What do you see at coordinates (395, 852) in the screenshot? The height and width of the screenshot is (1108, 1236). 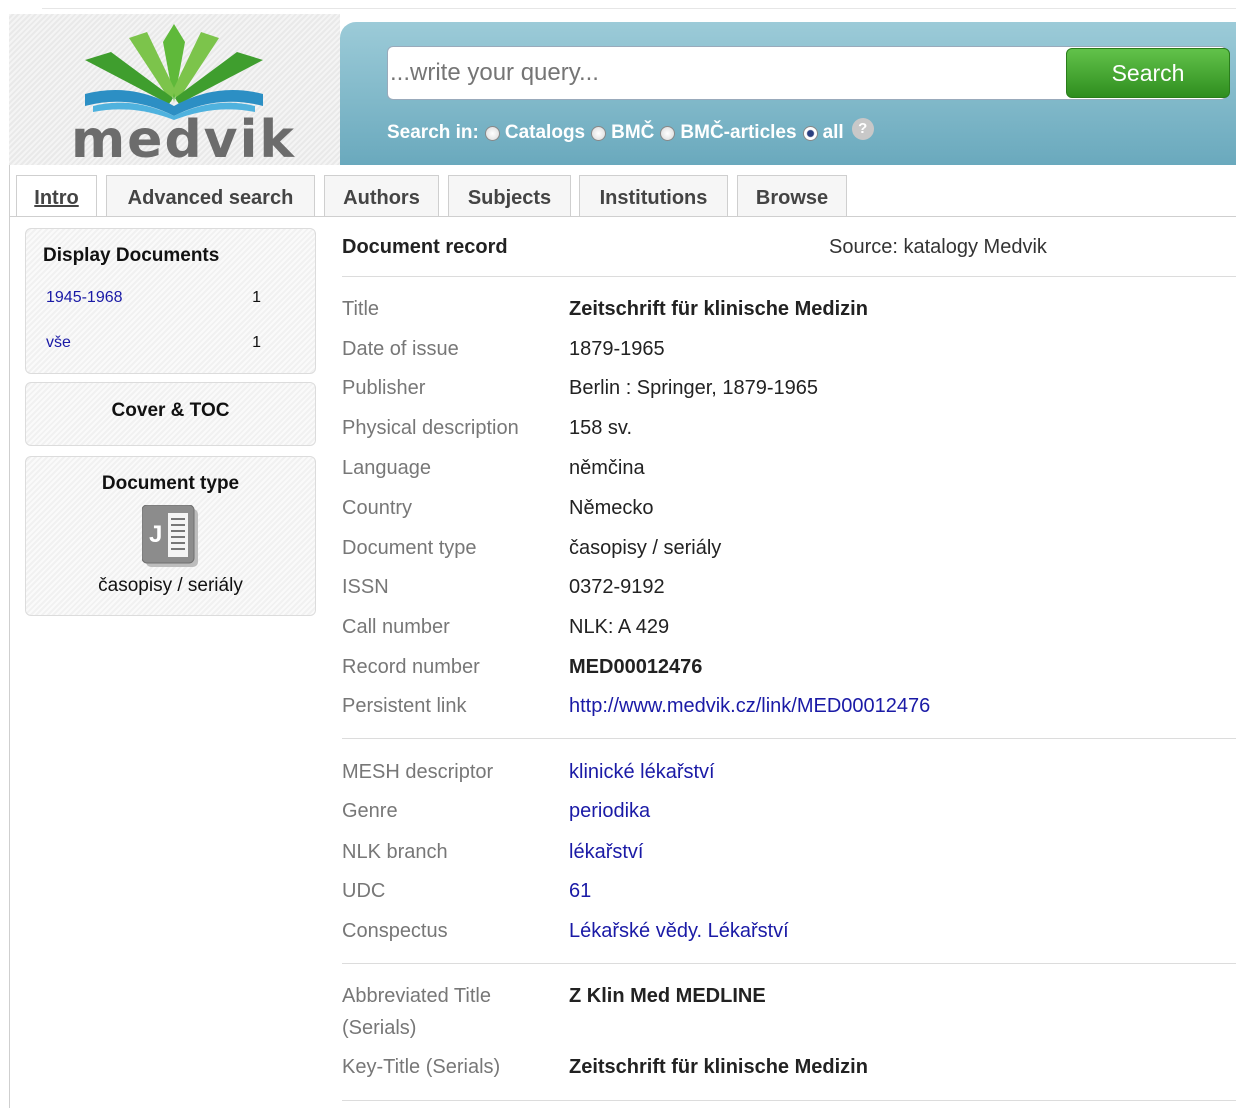 I see `field-label: NLK branch` at bounding box center [395, 852].